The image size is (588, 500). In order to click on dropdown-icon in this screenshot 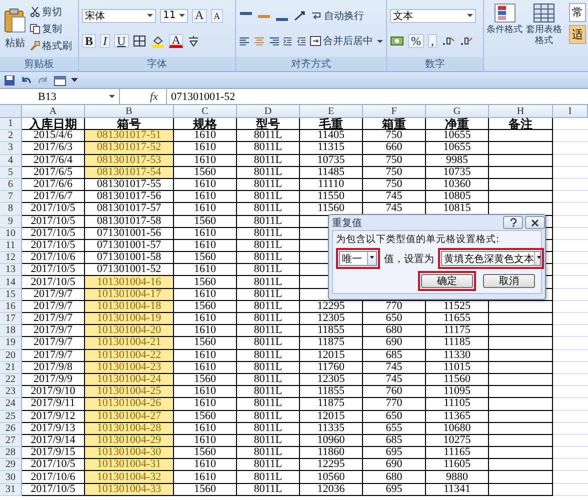, I will do `click(74, 80)`.